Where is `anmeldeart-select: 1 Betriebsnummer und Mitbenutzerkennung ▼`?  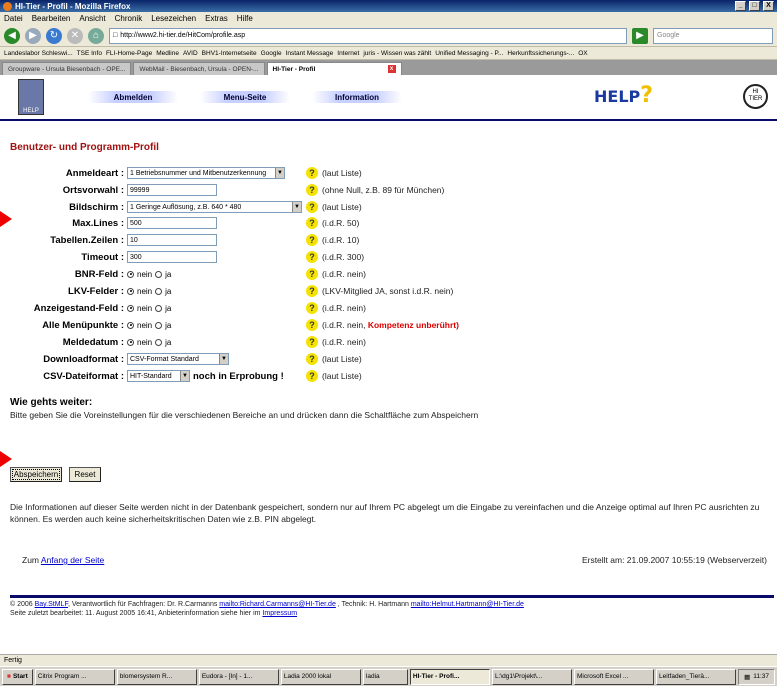
anmeldeart-select: 1 Betriebsnummer und Mitbenutzerkennung ▼ is located at coordinates (206, 173).